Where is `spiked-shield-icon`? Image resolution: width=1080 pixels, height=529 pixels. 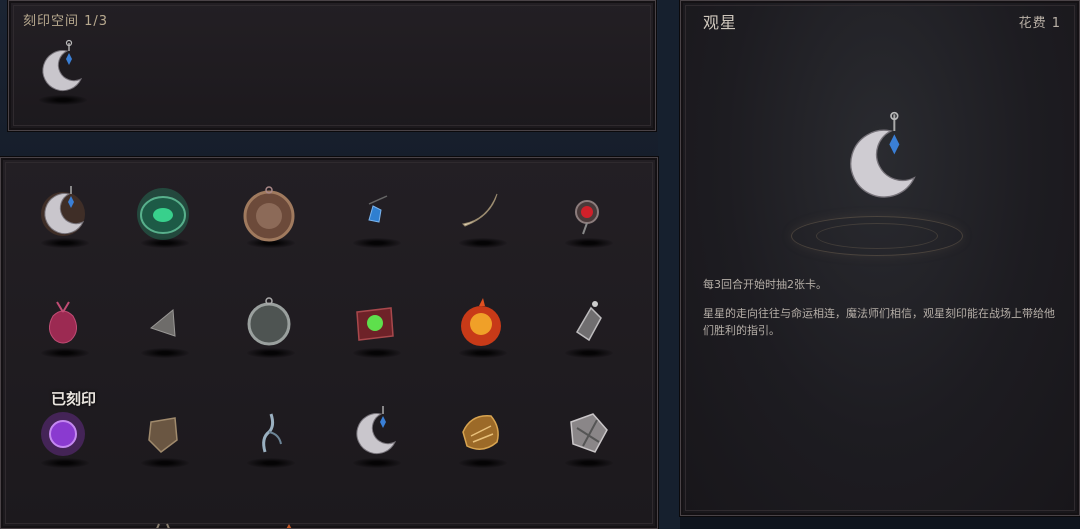 spiked-shield-icon is located at coordinates (589, 433).